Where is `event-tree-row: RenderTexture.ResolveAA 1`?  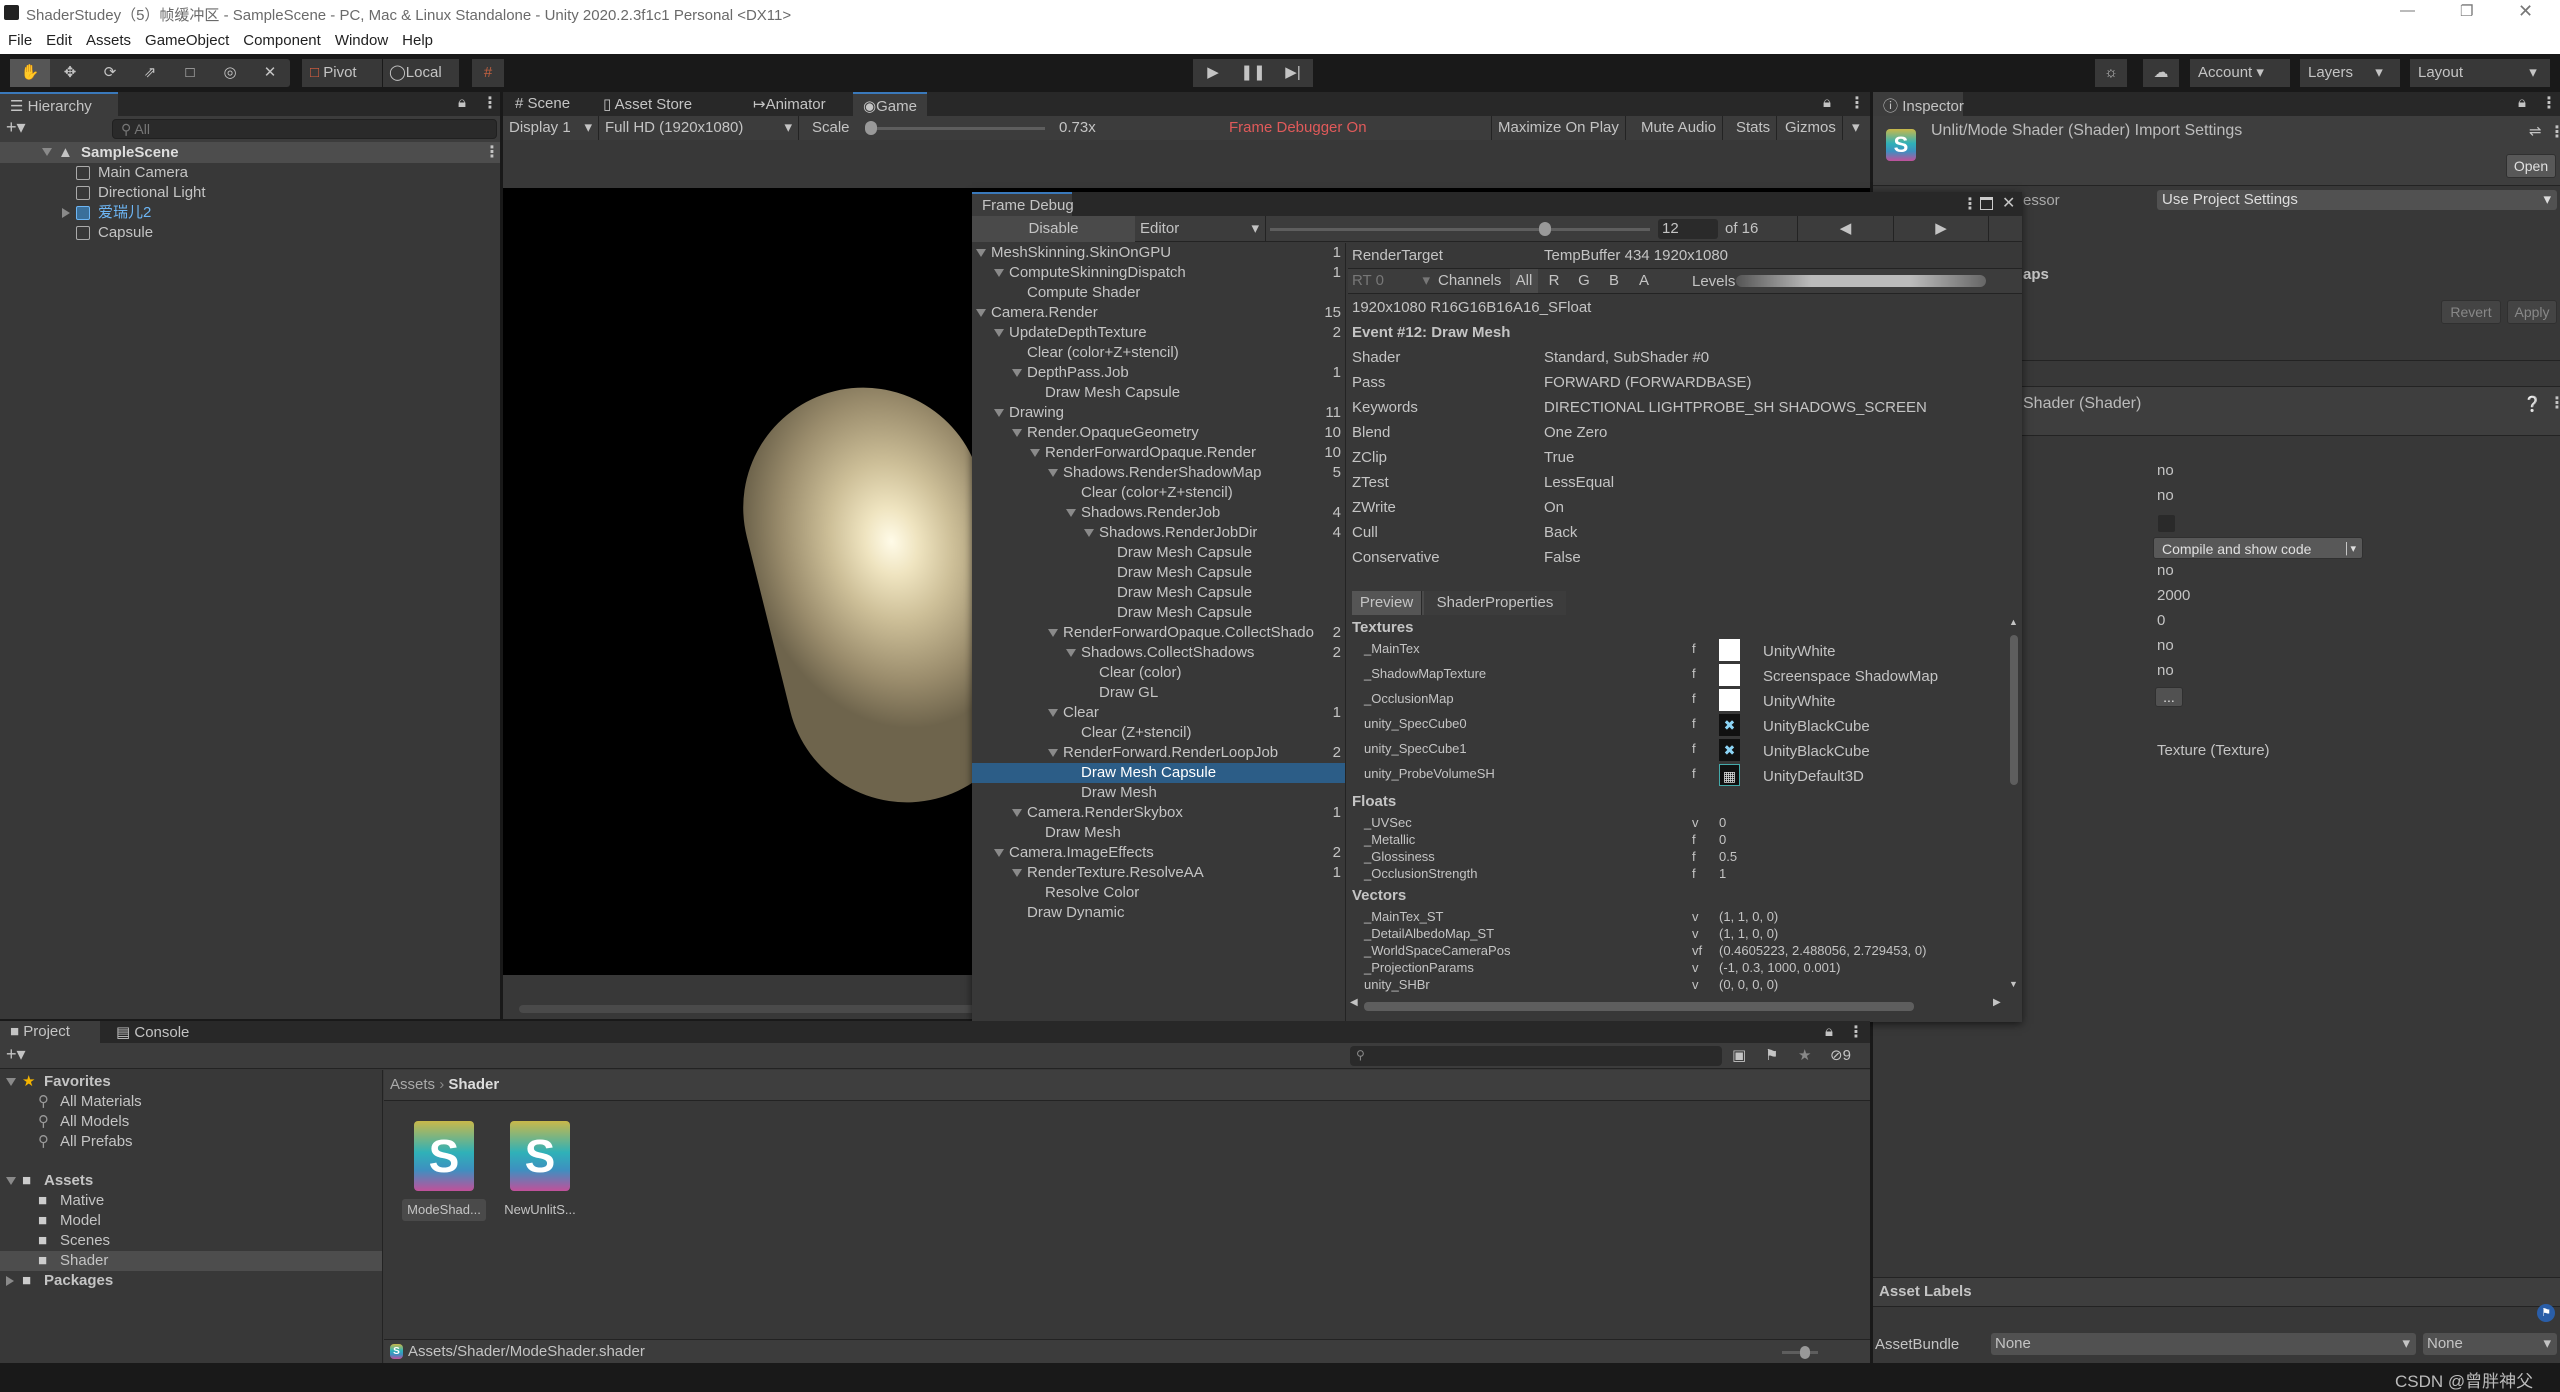
event-tree-row: RenderTexture.ResolveAA 1 is located at coordinates (1158, 873).